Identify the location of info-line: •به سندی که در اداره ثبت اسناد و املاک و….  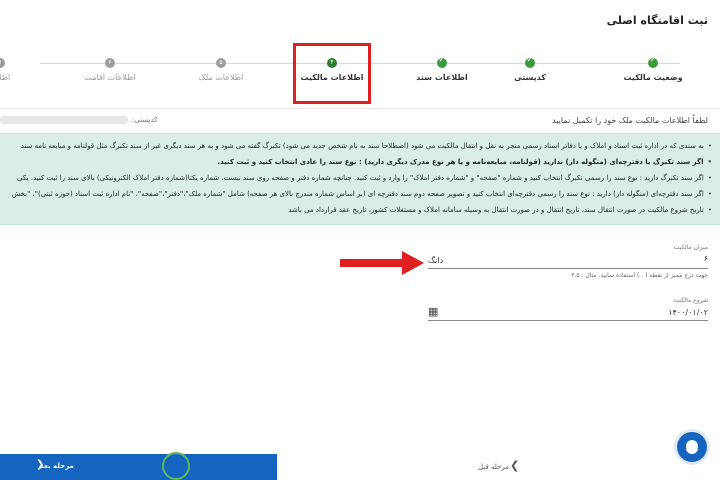
(366, 146).